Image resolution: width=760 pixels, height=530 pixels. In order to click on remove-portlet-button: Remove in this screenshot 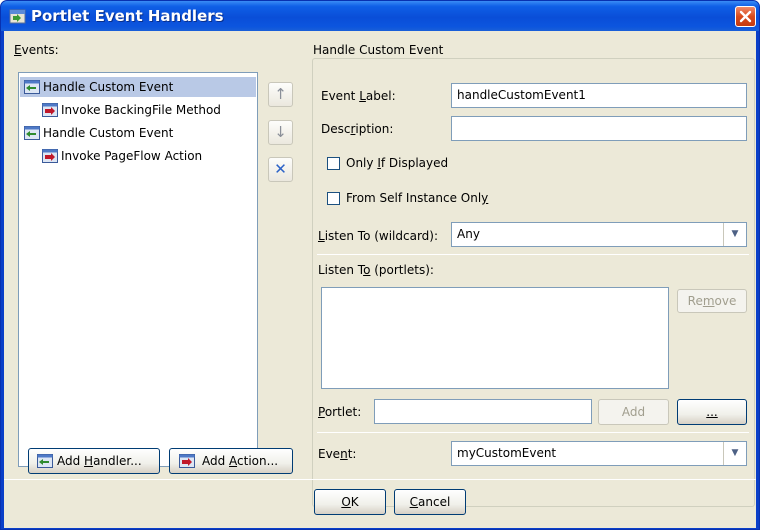, I will do `click(712, 301)`.